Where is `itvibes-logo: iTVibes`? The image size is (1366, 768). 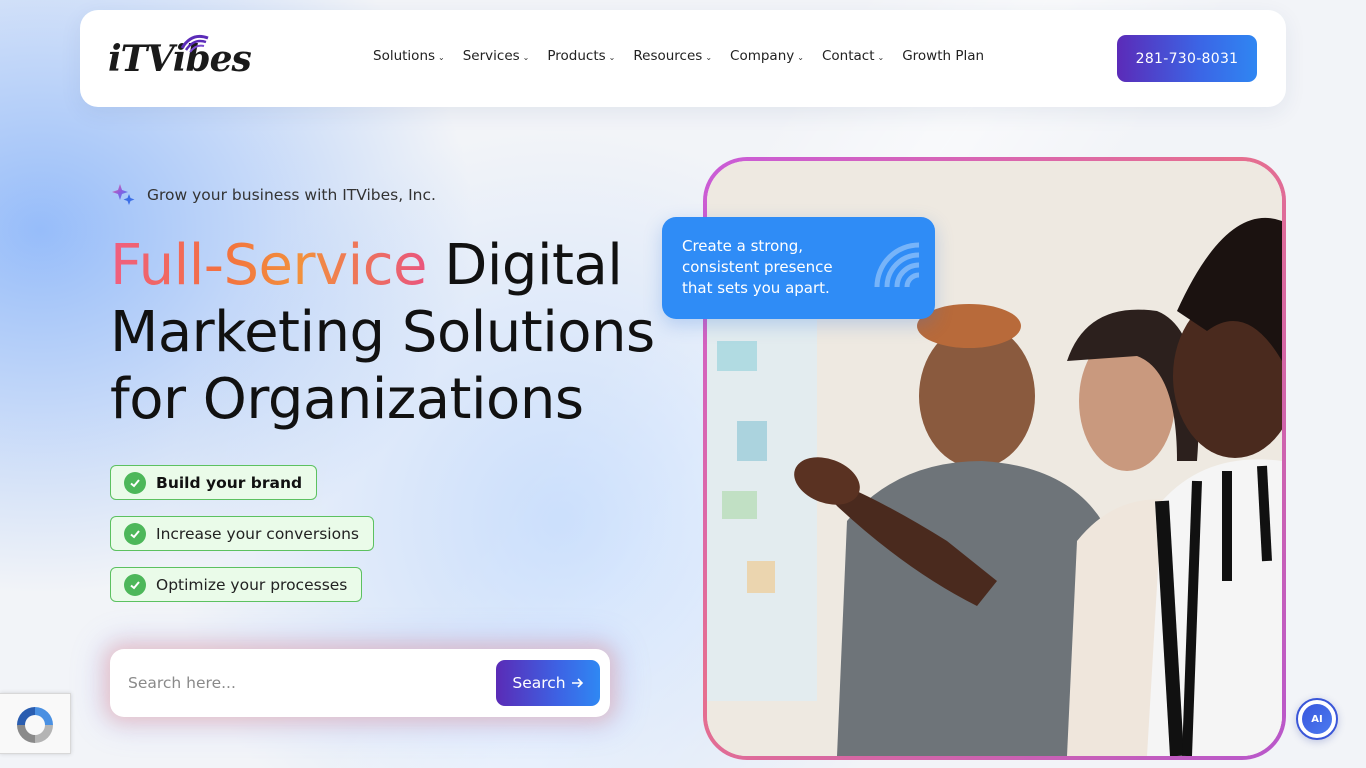
itvibes-logo: iTVibes is located at coordinates (183, 58).